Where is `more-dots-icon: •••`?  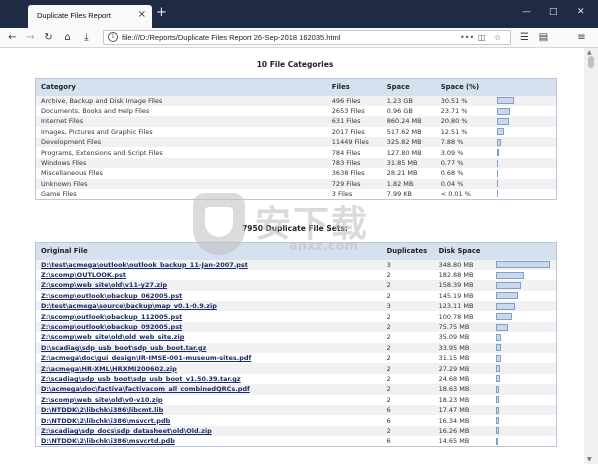 more-dots-icon: ••• is located at coordinates (467, 38).